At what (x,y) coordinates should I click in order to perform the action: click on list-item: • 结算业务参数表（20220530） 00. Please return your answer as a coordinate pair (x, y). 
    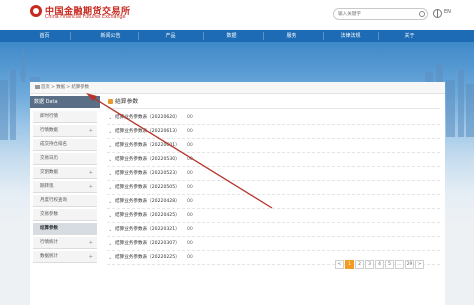
    Looking at the image, I should click on (273, 160).